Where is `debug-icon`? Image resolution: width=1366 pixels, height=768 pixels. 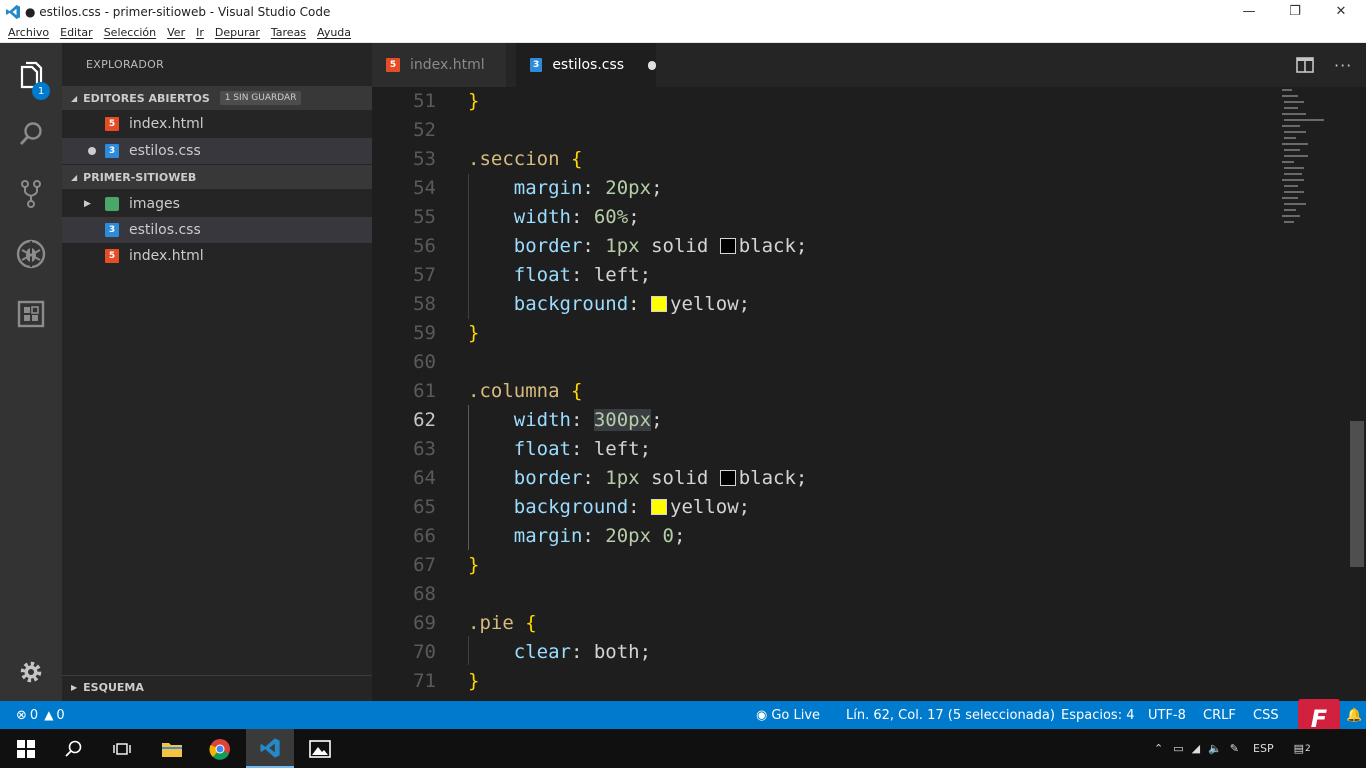
debug-icon is located at coordinates (31, 254).